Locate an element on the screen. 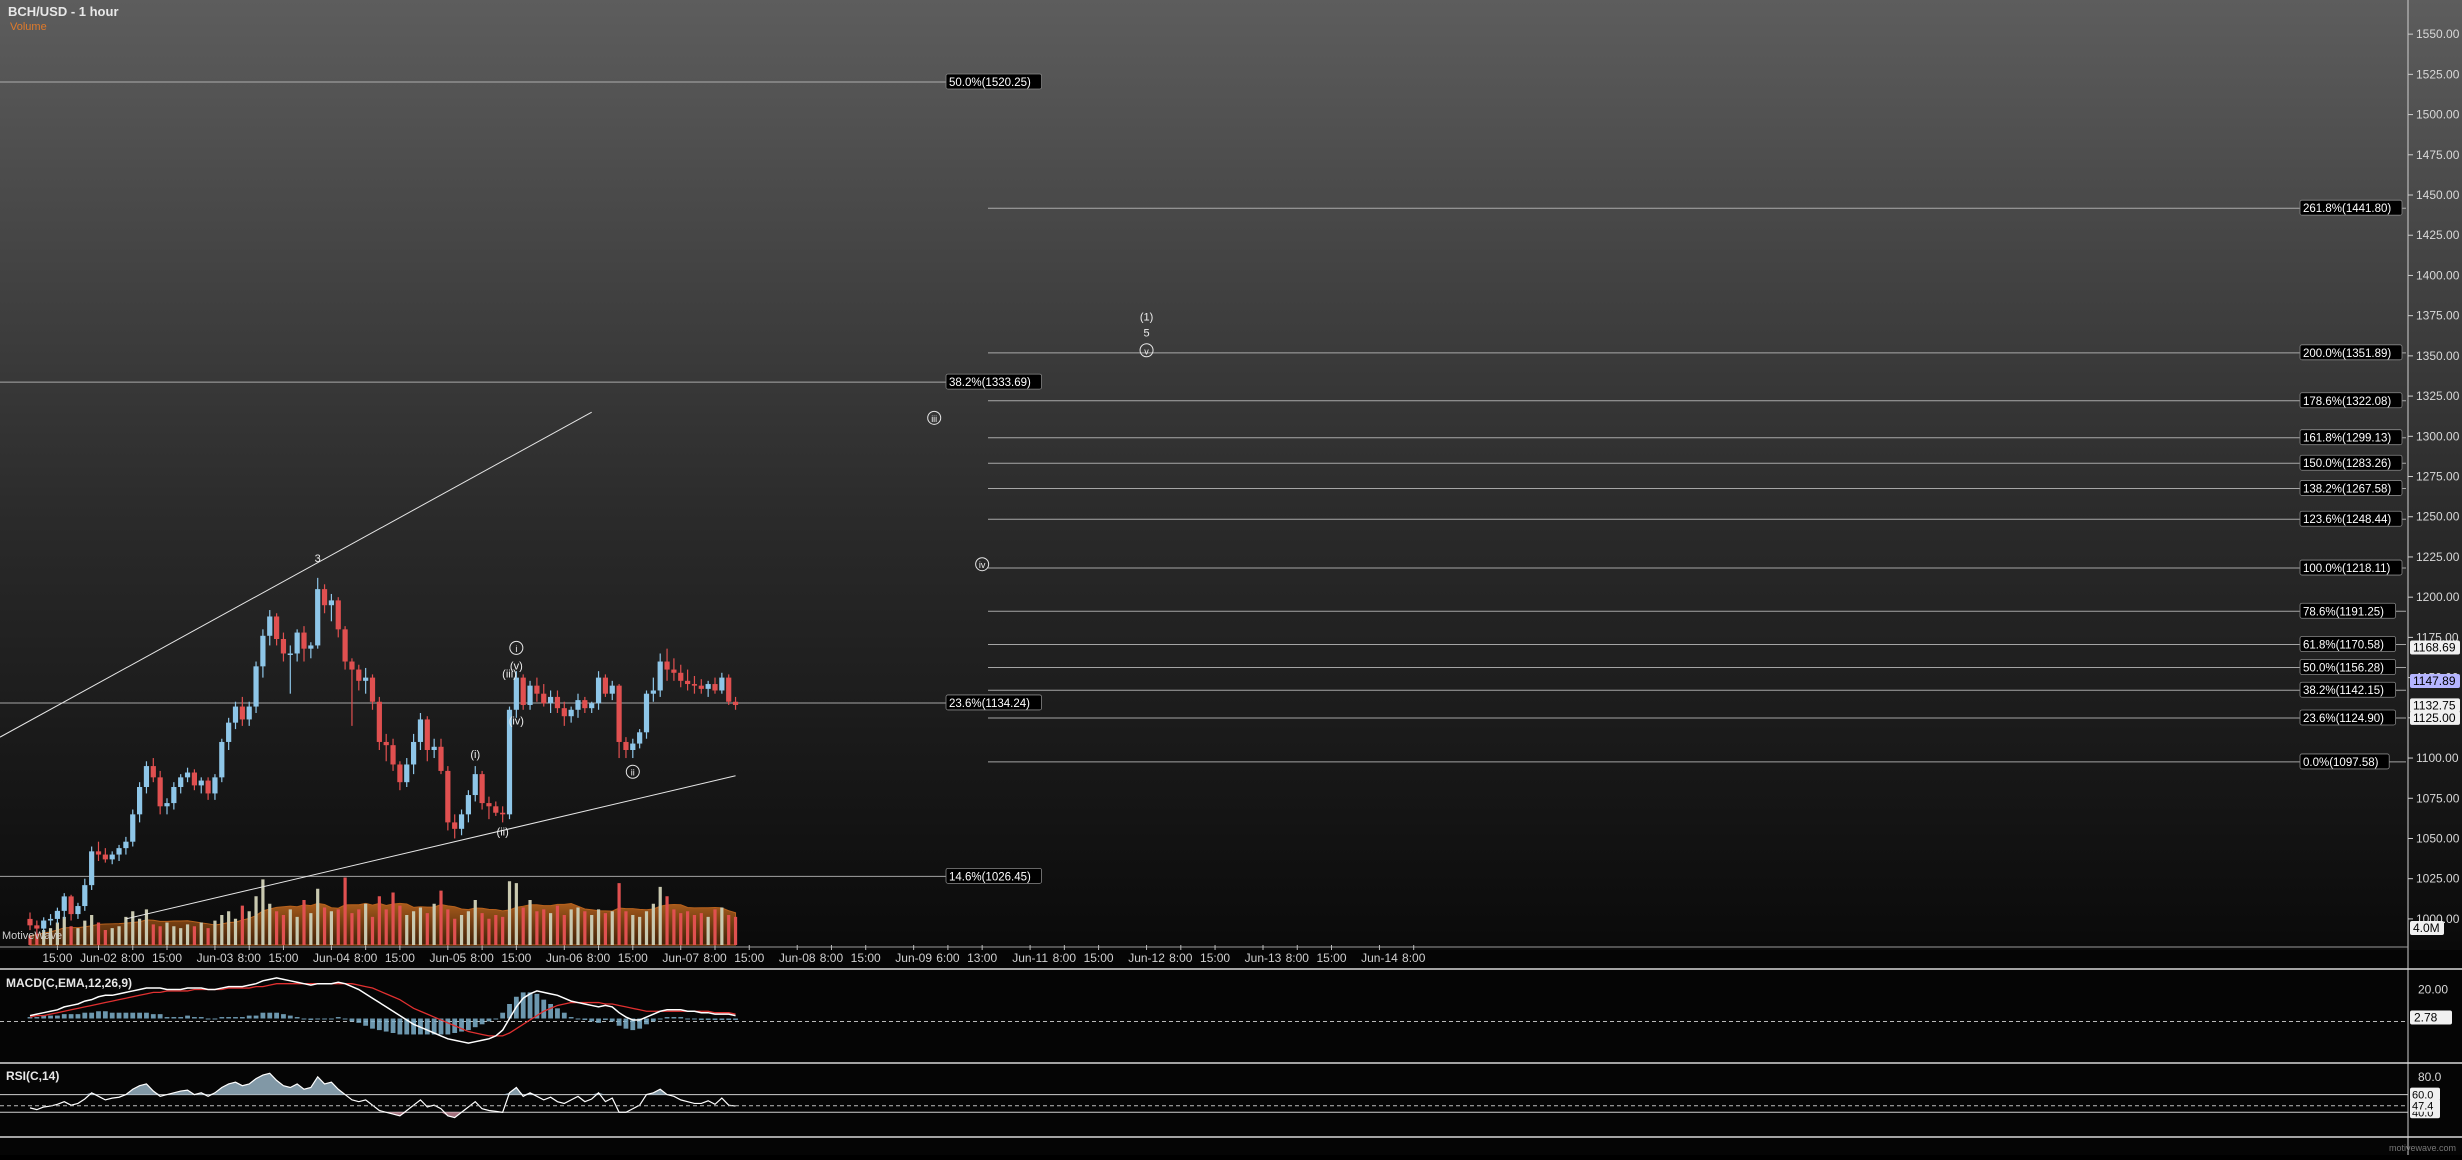 This screenshot has width=2462, height=1160. wave-label: 3 is located at coordinates (318, 559).